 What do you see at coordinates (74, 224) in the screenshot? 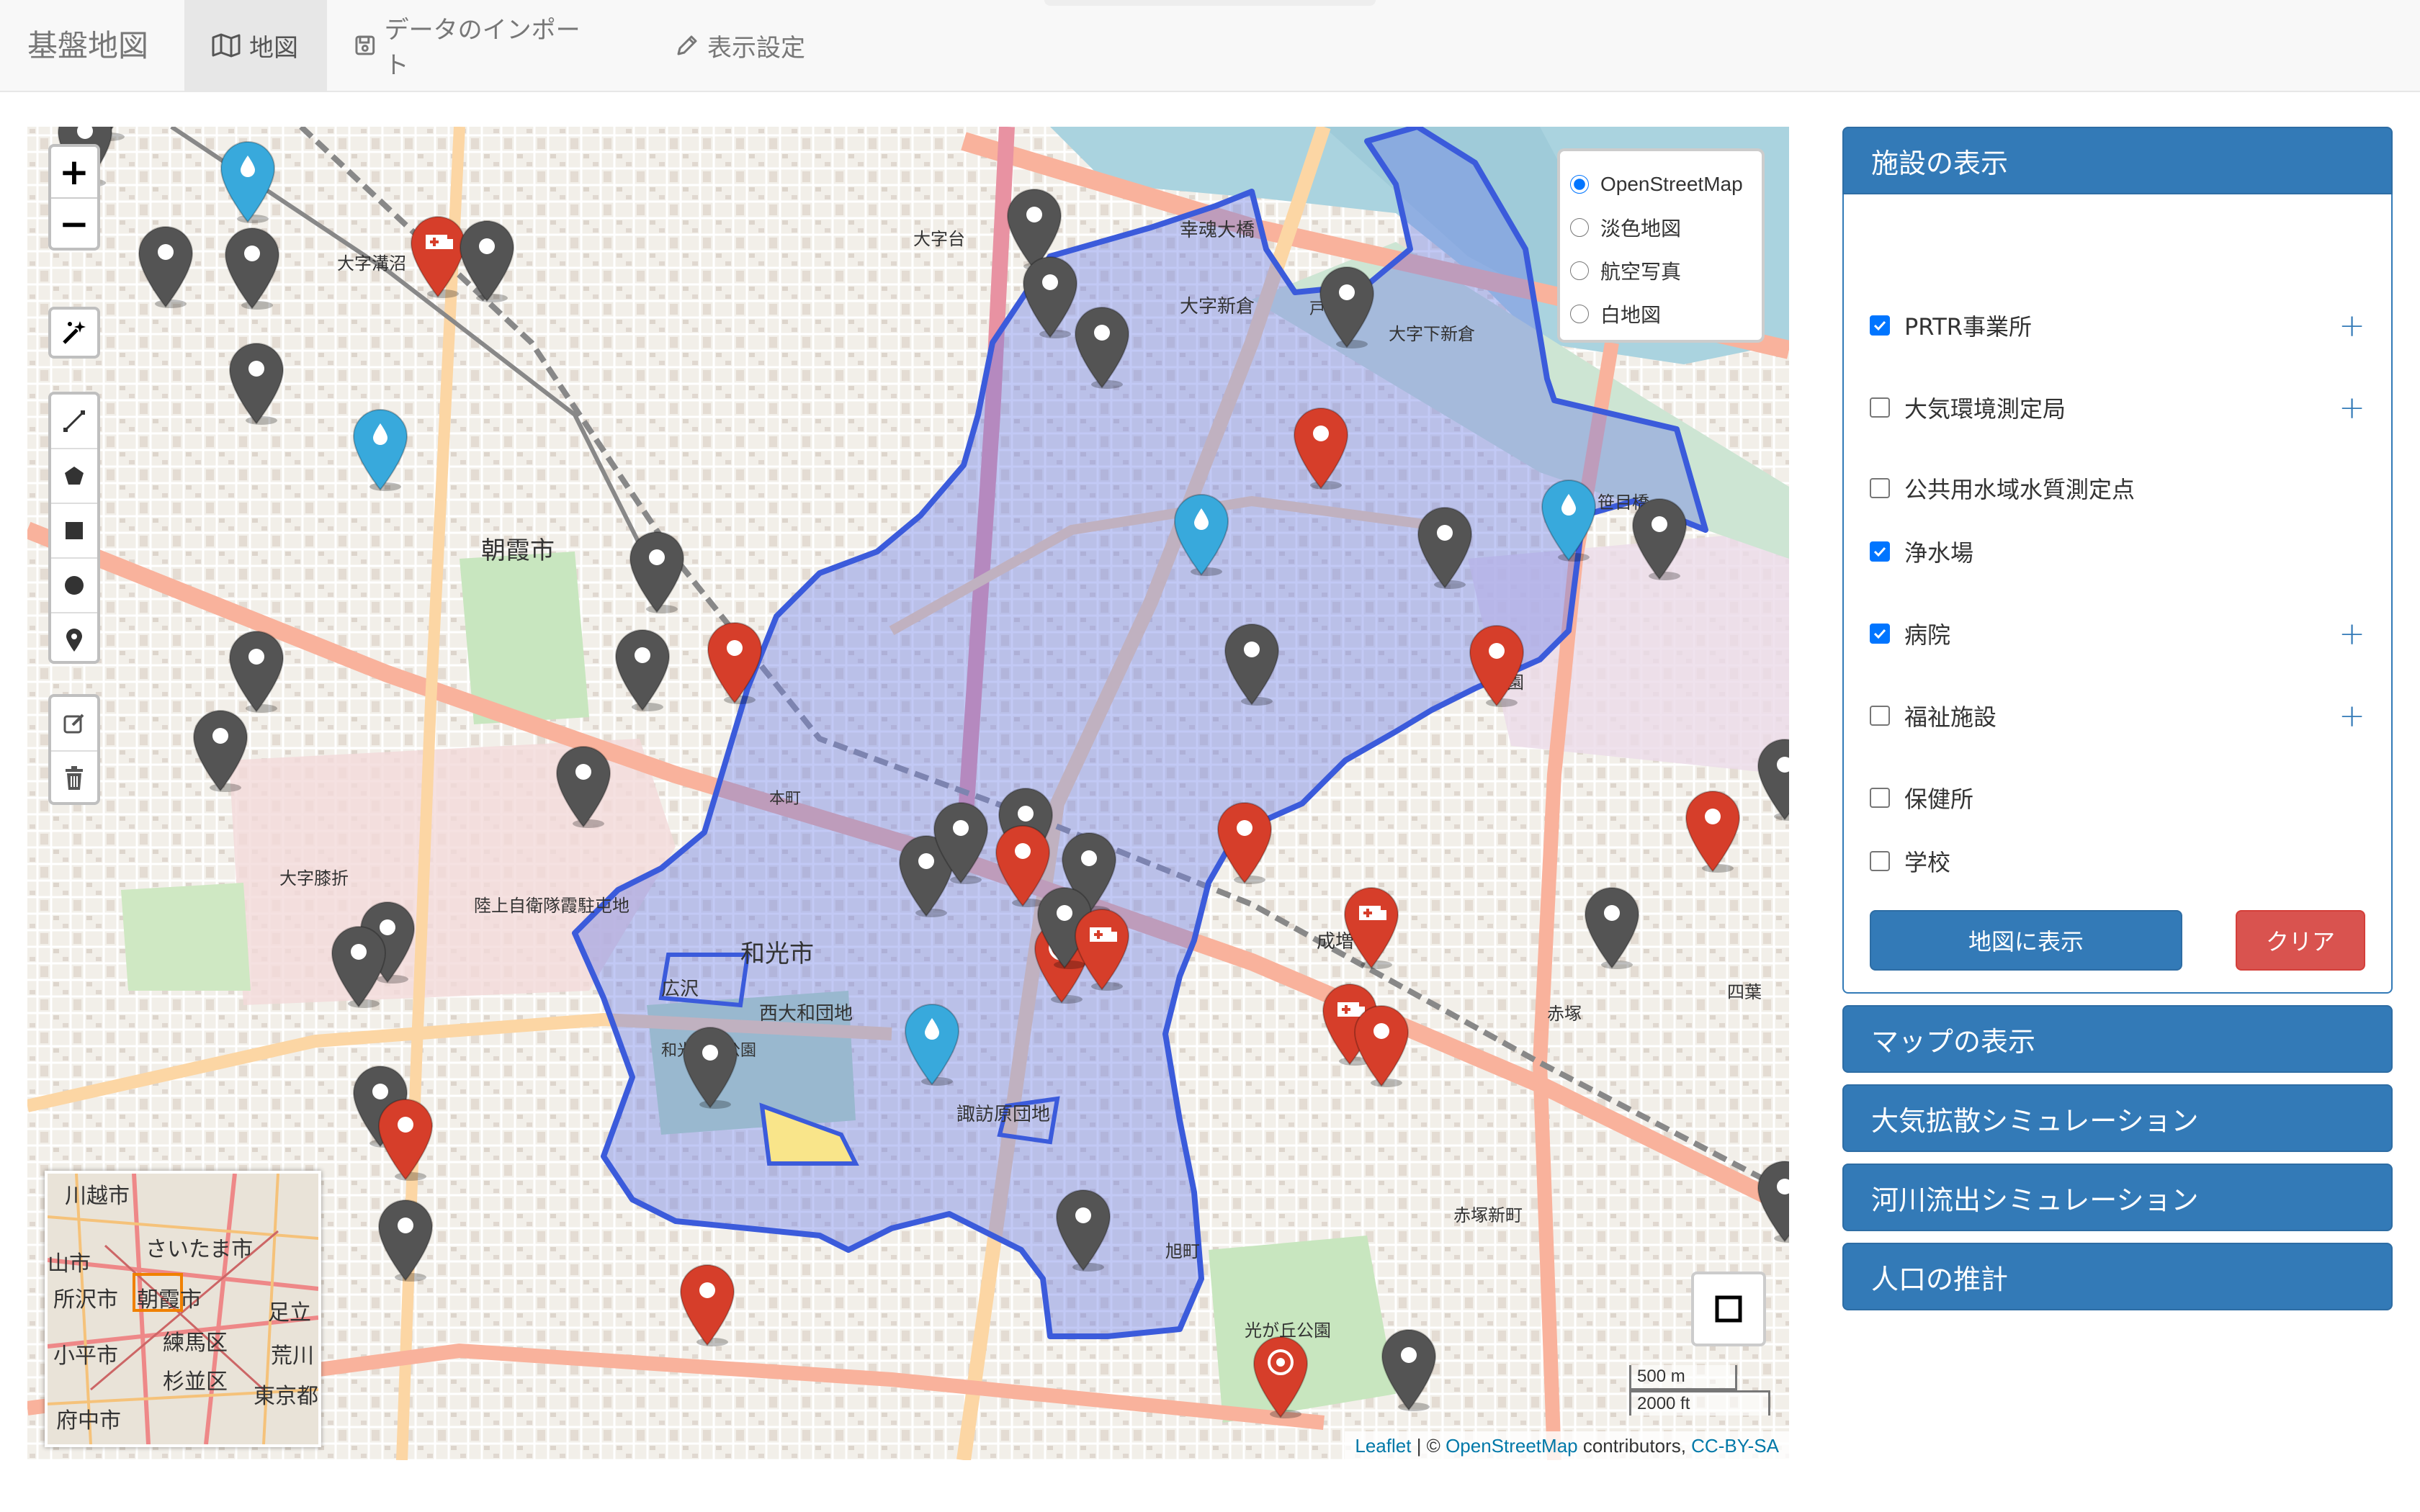
I see `zoom-out-button: −` at bounding box center [74, 224].